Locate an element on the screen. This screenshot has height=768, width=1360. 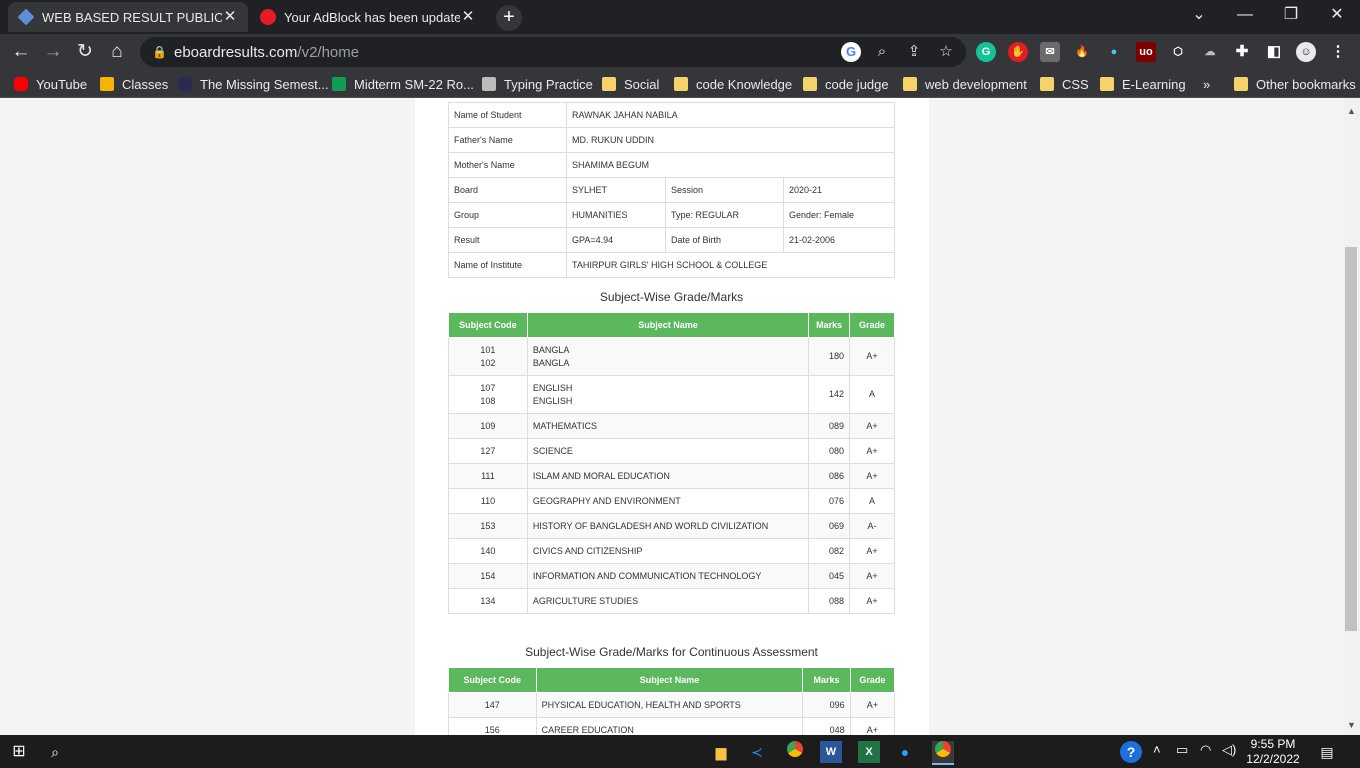
subject-name: AGRICULTURE STUDIES is located at coordinates (668, 601).